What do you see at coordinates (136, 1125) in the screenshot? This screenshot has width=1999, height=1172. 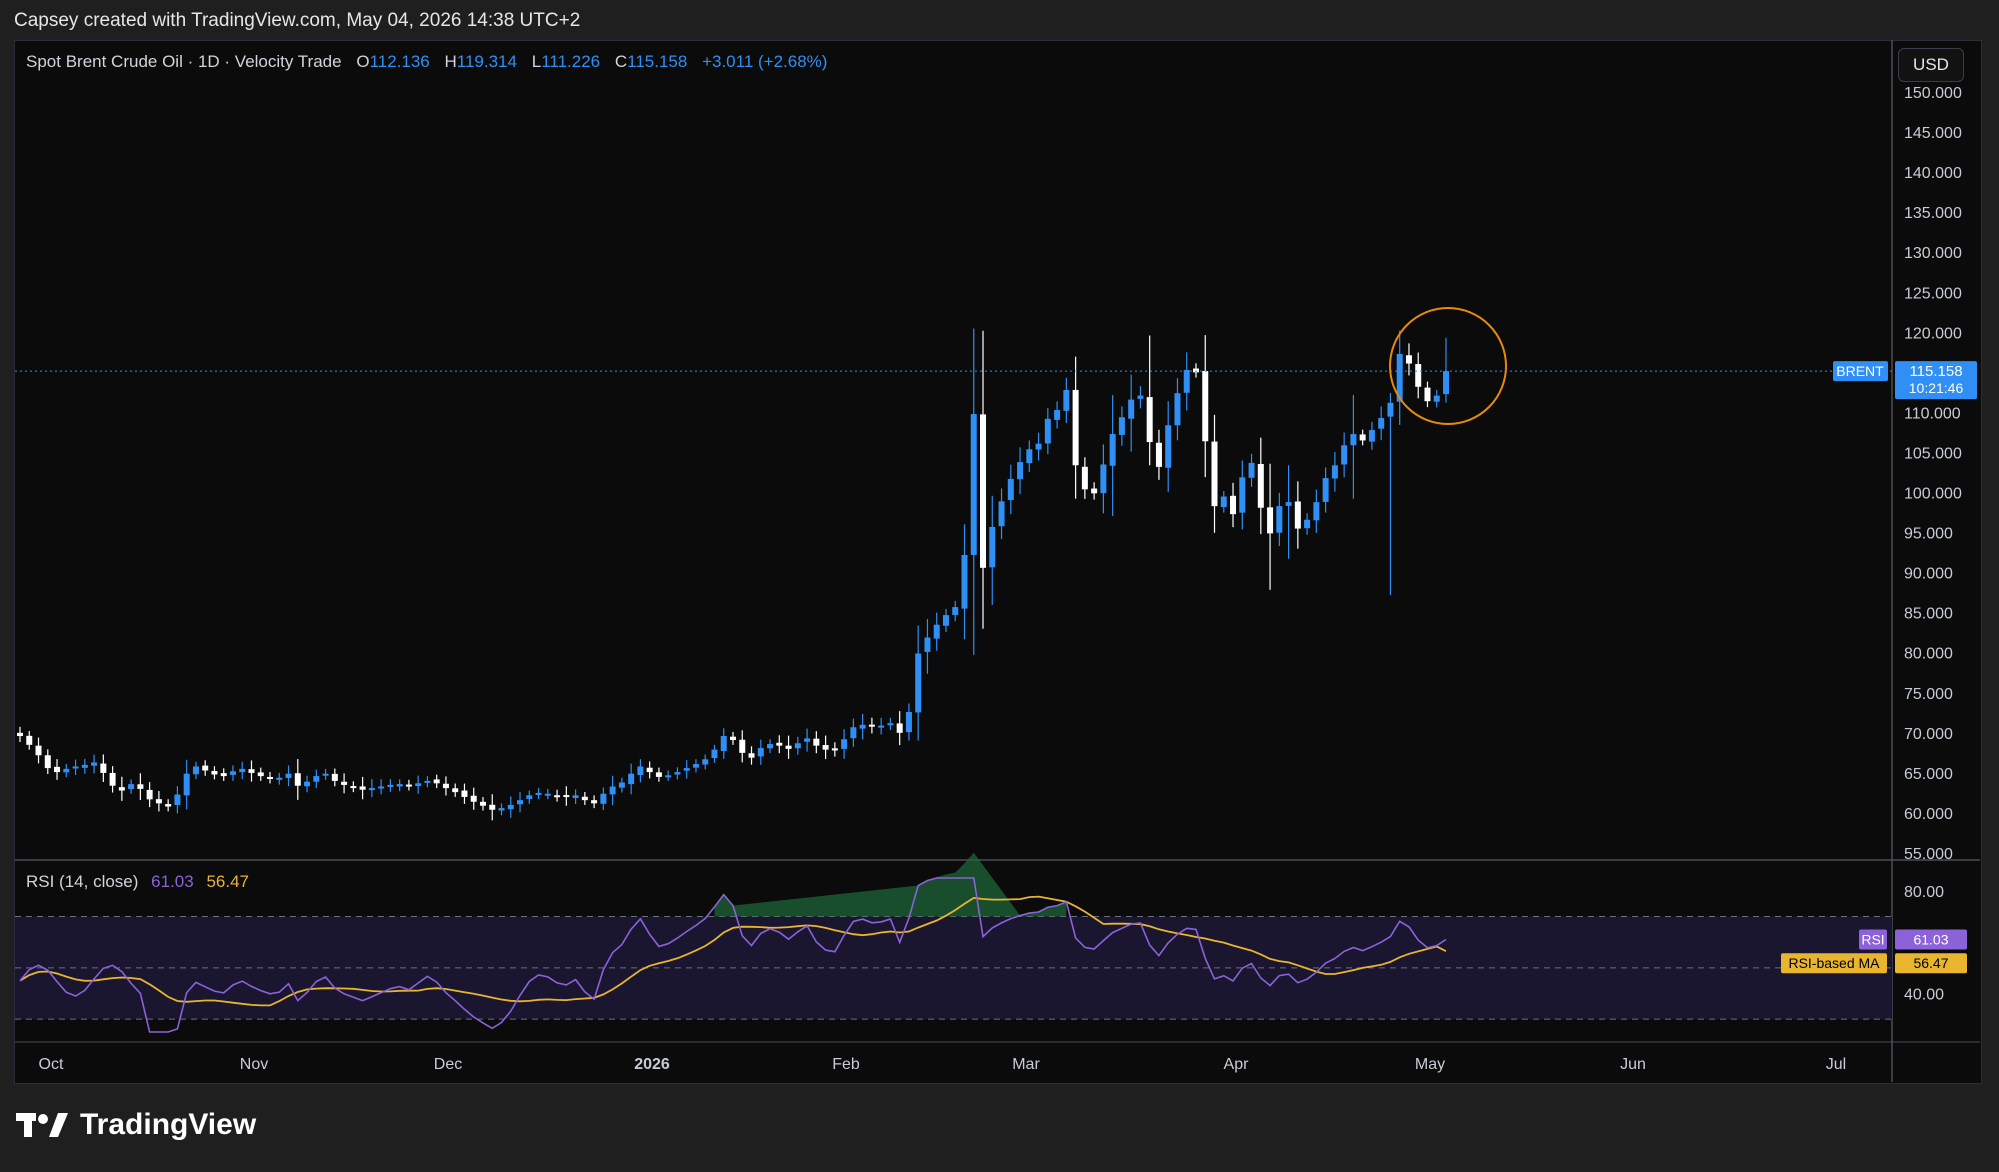 I see `tradingview-logo: TradingView` at bounding box center [136, 1125].